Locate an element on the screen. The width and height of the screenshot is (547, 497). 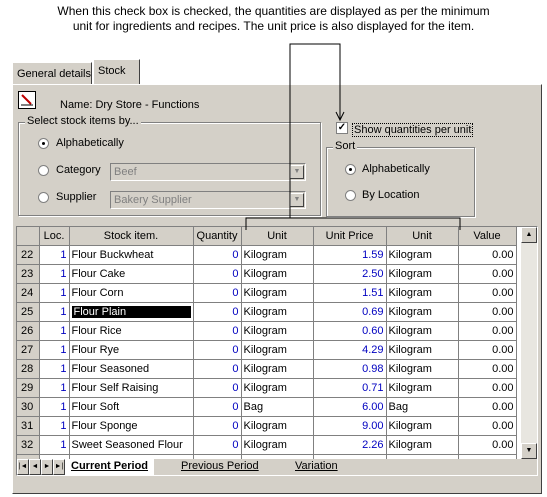
callout-lines is located at coordinates (353, 136).